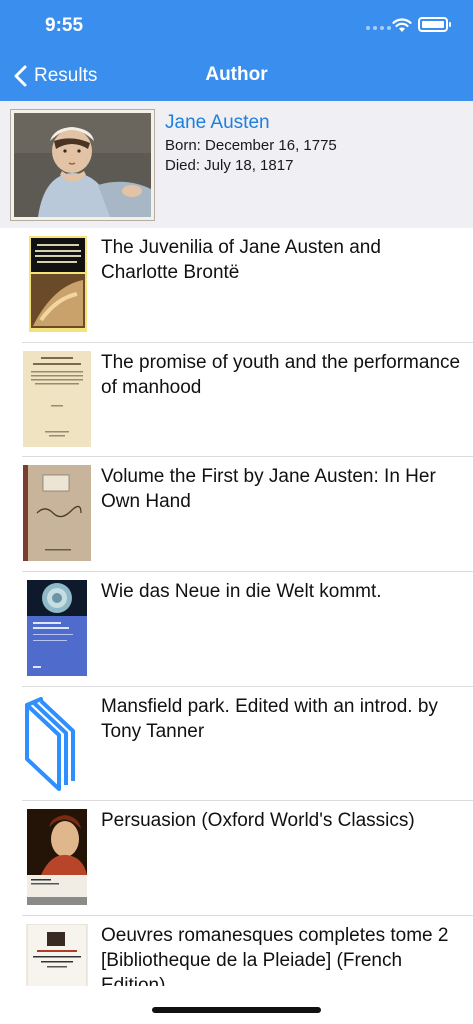  Describe the element at coordinates (241, 592) in the screenshot. I see `book-title: Wie das Neue in die Welt kommt.` at that location.